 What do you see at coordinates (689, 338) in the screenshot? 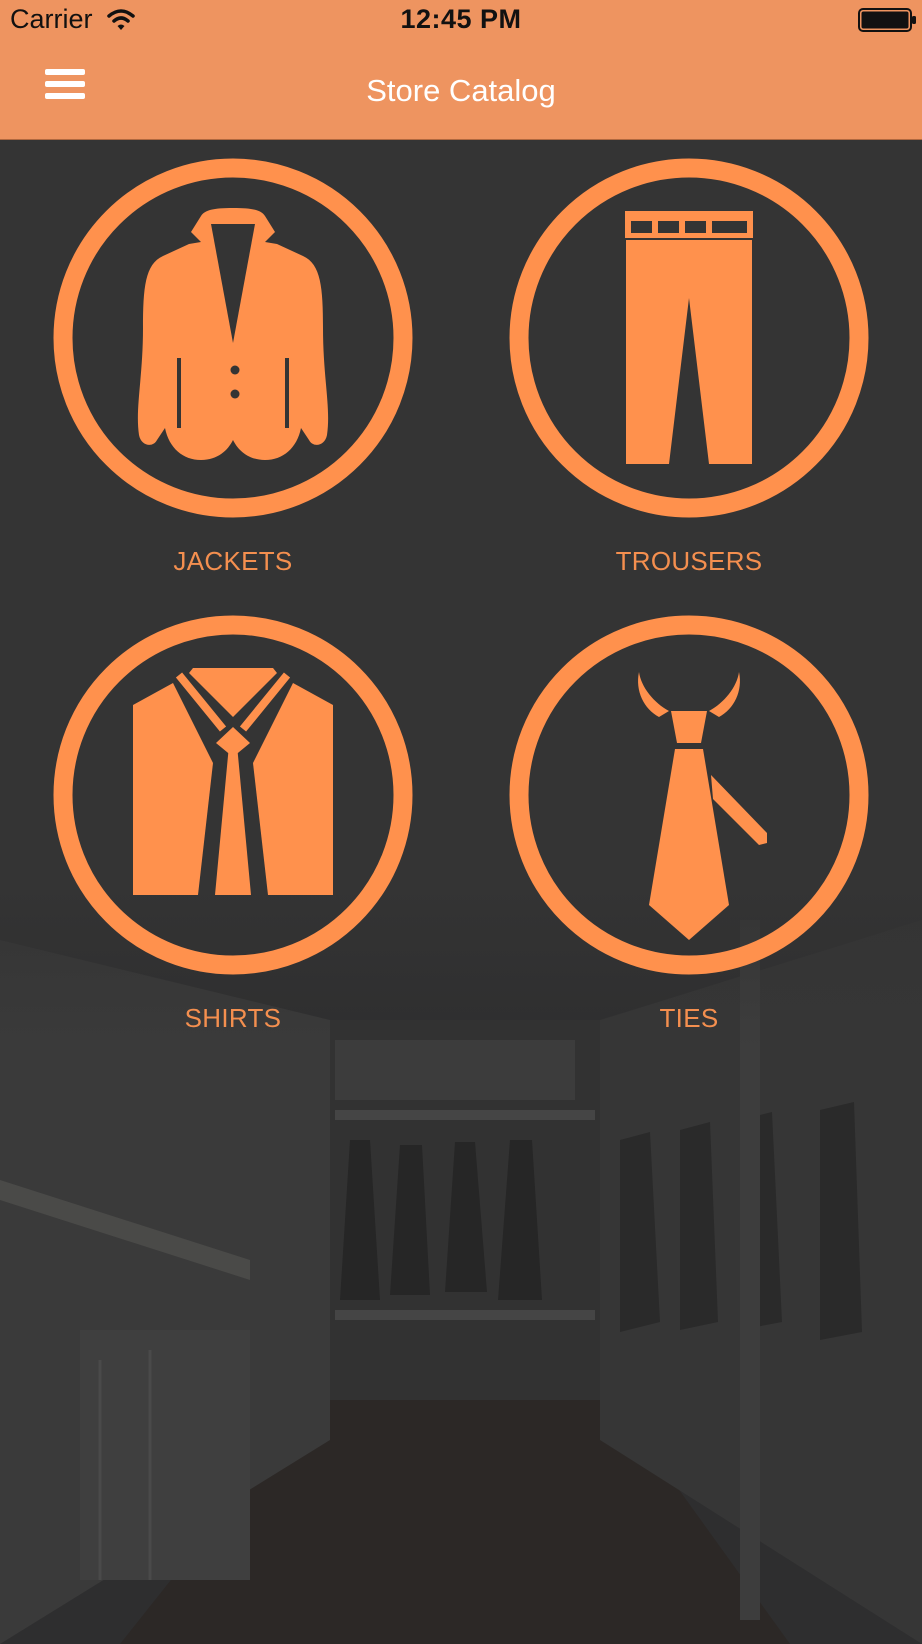
I see `trousers-icon` at bounding box center [689, 338].